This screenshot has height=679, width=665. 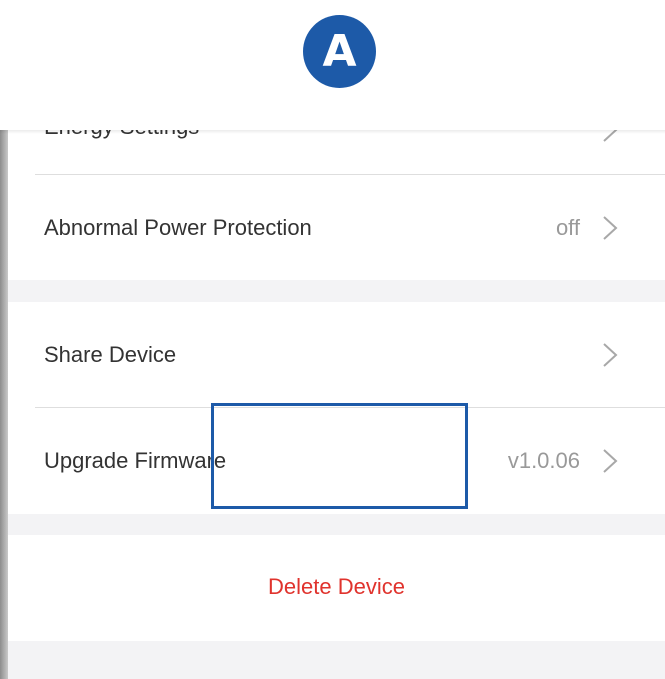 I want to click on upgrade-firmware-label: Upgrade Firmware, so click(x=135, y=460).